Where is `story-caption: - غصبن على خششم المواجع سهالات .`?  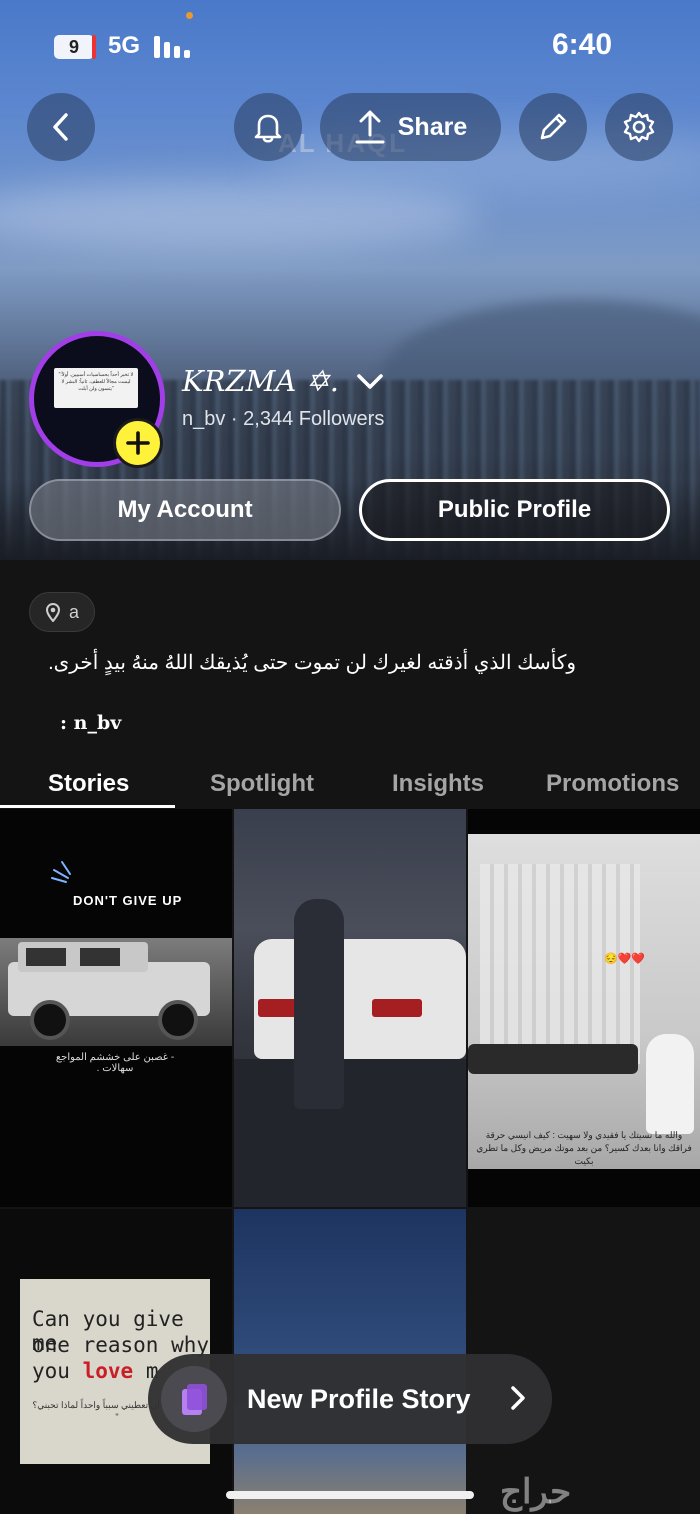
story-caption: - غصبن على خششم المواجع سهالات . is located at coordinates (115, 1063).